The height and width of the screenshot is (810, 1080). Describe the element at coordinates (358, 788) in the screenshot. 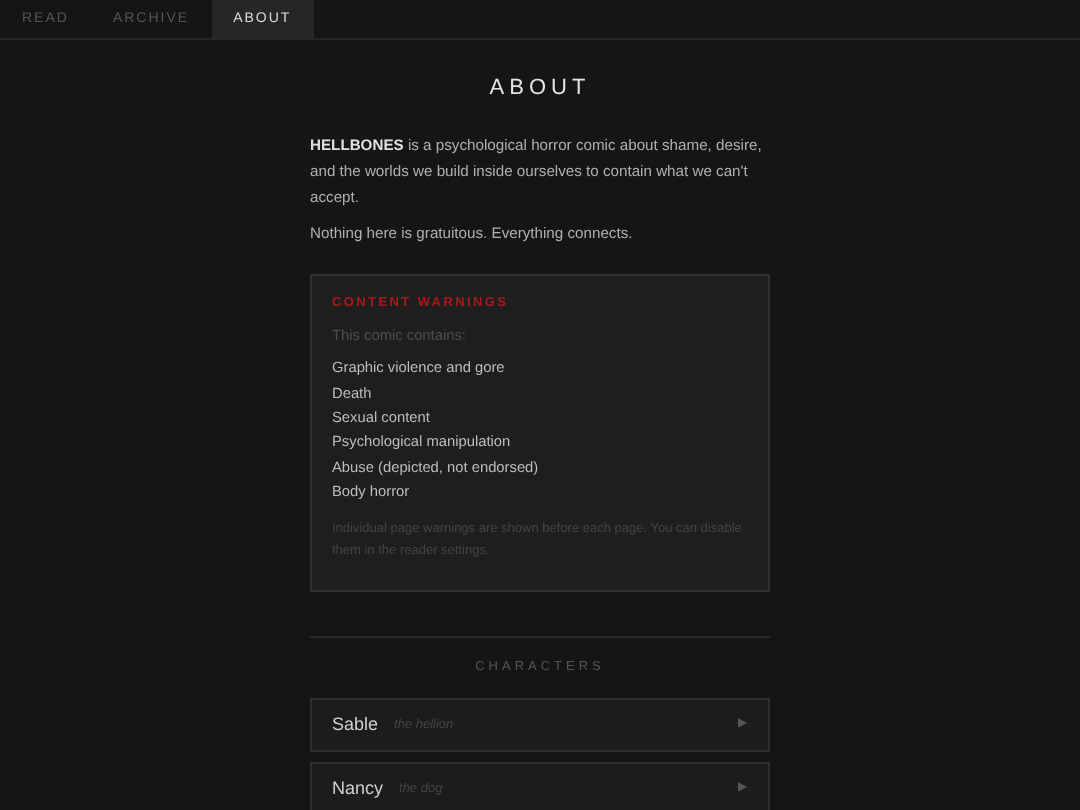

I see `character-name: Nancy` at that location.